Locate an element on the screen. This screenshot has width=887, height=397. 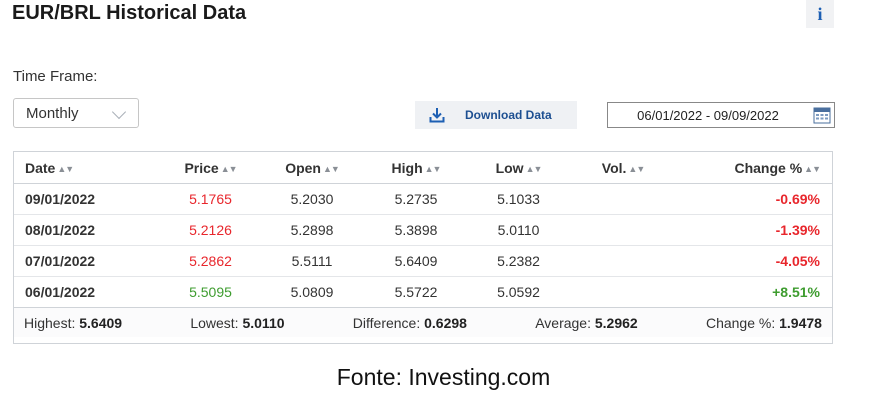
cell-date: 08/01/2022 is located at coordinates (88, 230).